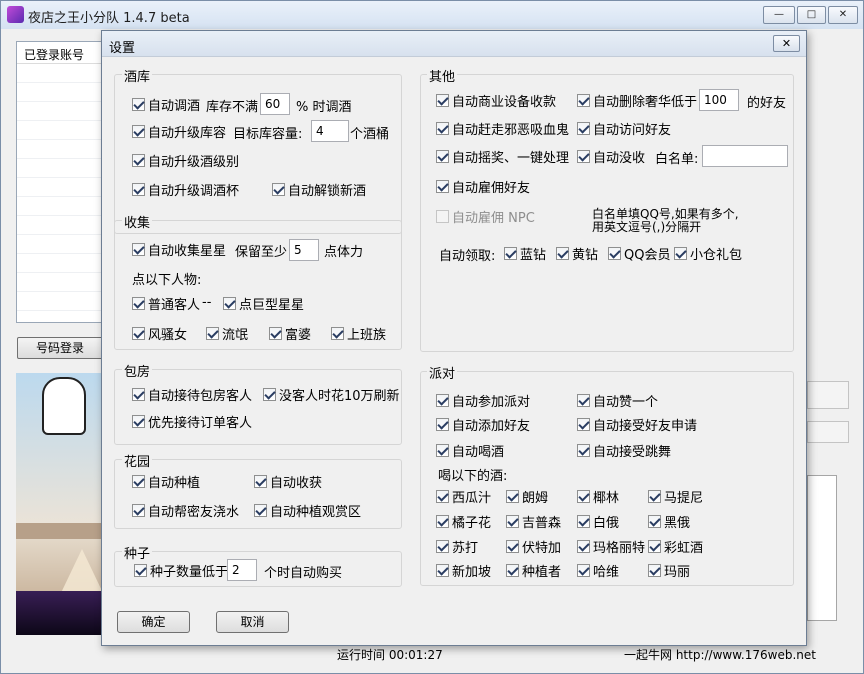 The height and width of the screenshot is (674, 864). Describe the element at coordinates (192, 422) in the screenshot. I see `priority-order-checkbox: 优先接待订单客人` at that location.